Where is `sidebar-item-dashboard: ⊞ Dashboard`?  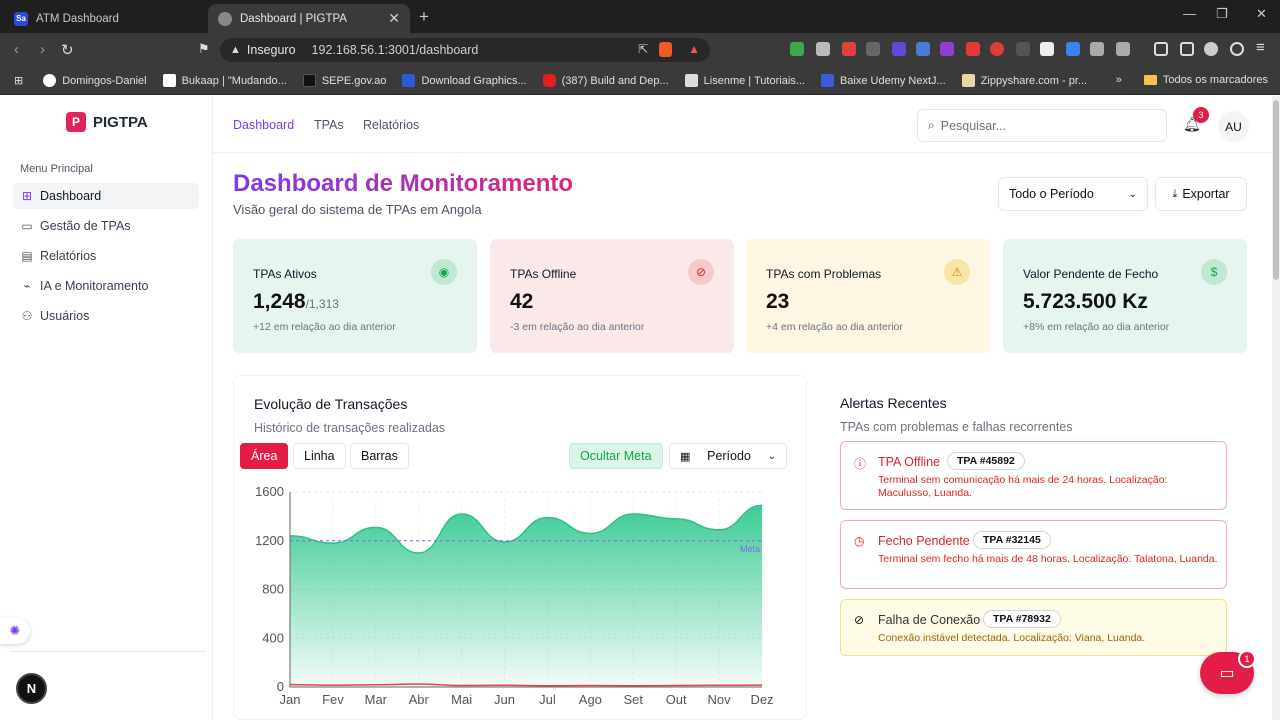
sidebar-item-dashboard: ⊞ Dashboard is located at coordinates (106, 196).